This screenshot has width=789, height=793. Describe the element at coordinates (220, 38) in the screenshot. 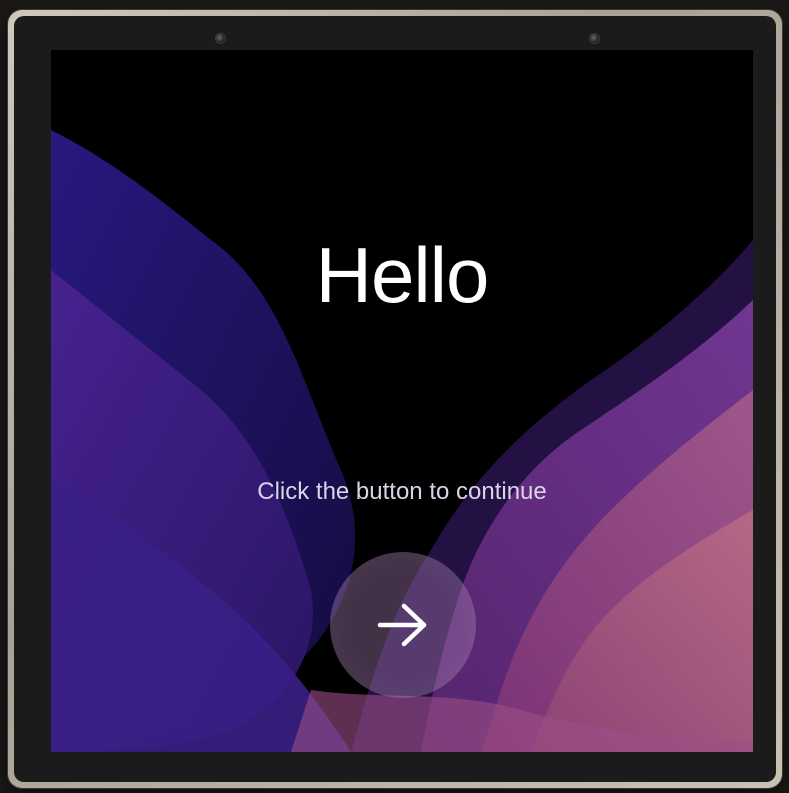

I see `front-camera-icon` at that location.